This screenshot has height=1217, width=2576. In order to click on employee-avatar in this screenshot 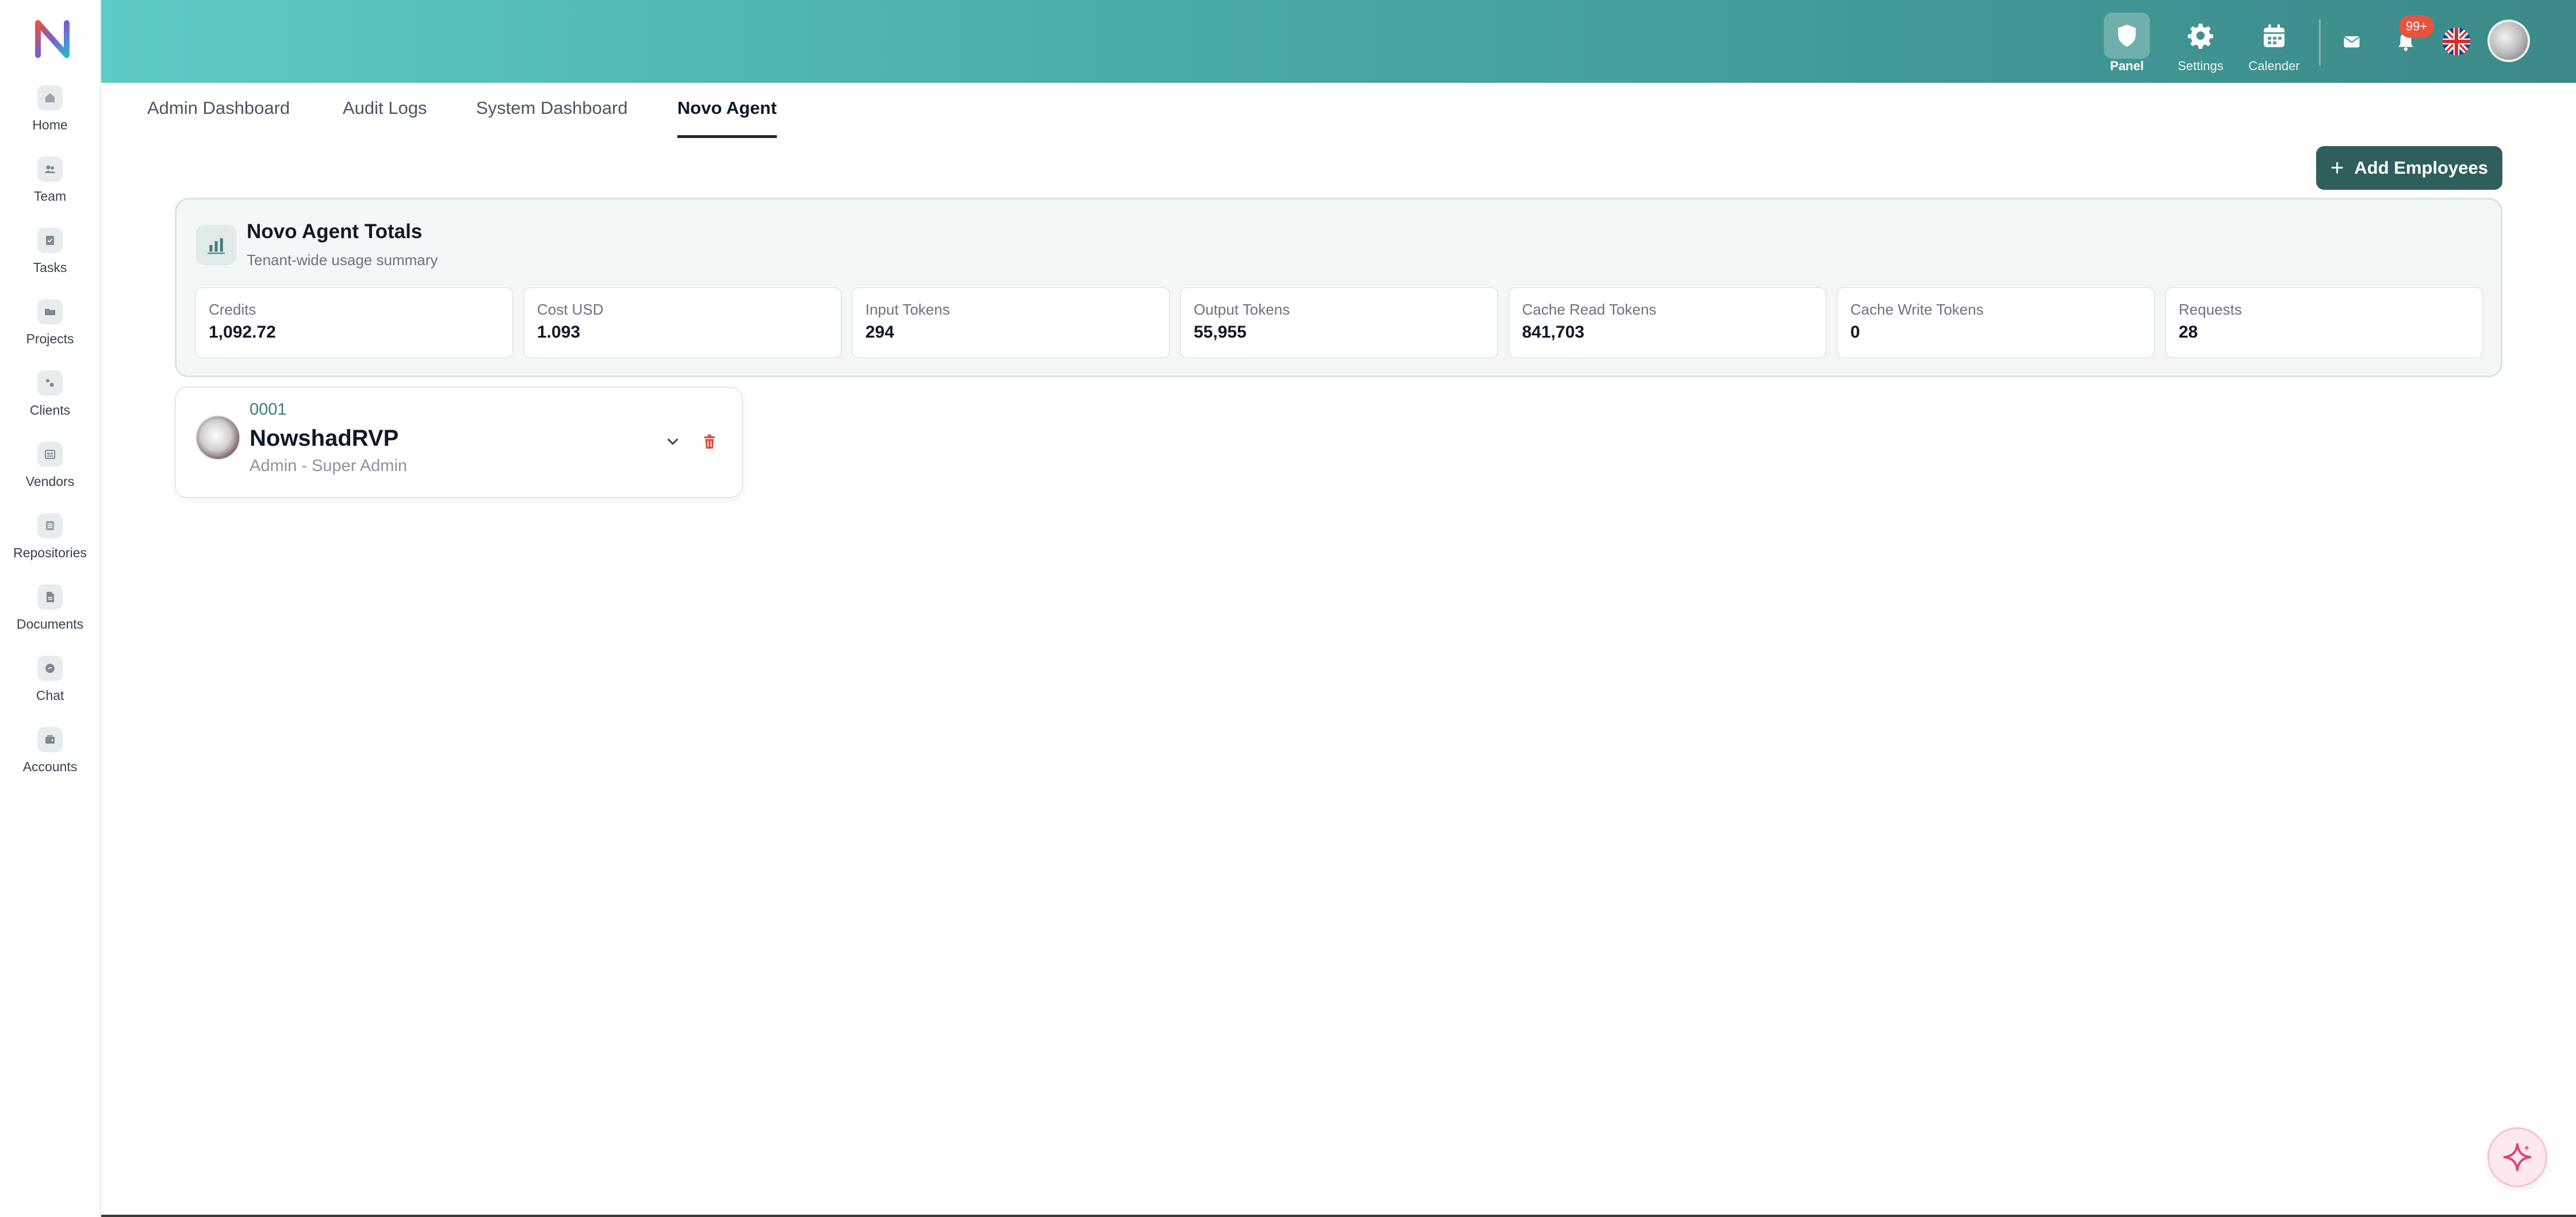, I will do `click(217, 437)`.